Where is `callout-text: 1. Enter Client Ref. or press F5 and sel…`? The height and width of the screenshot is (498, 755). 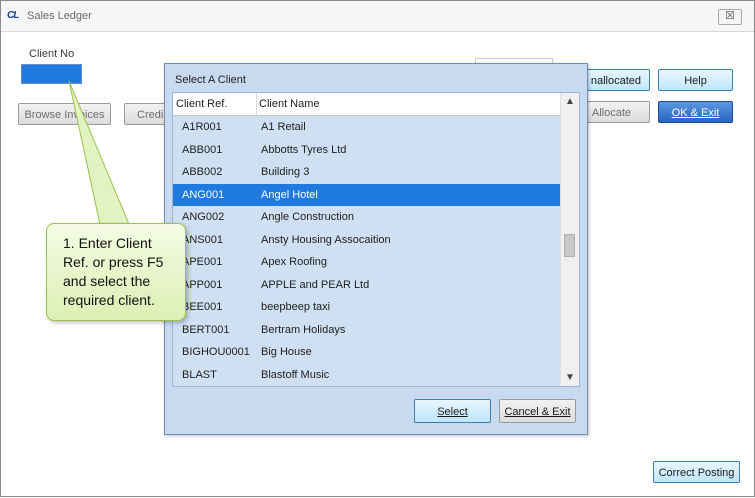 callout-text: 1. Enter Client Ref. or press F5 and sel… is located at coordinates (113, 271).